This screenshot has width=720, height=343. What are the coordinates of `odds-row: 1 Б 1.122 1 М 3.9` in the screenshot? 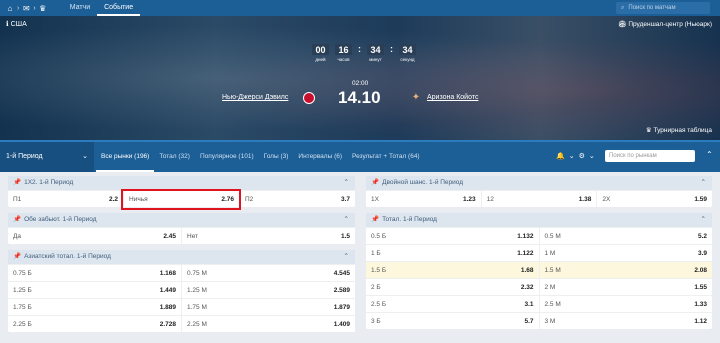 It's located at (539, 252).